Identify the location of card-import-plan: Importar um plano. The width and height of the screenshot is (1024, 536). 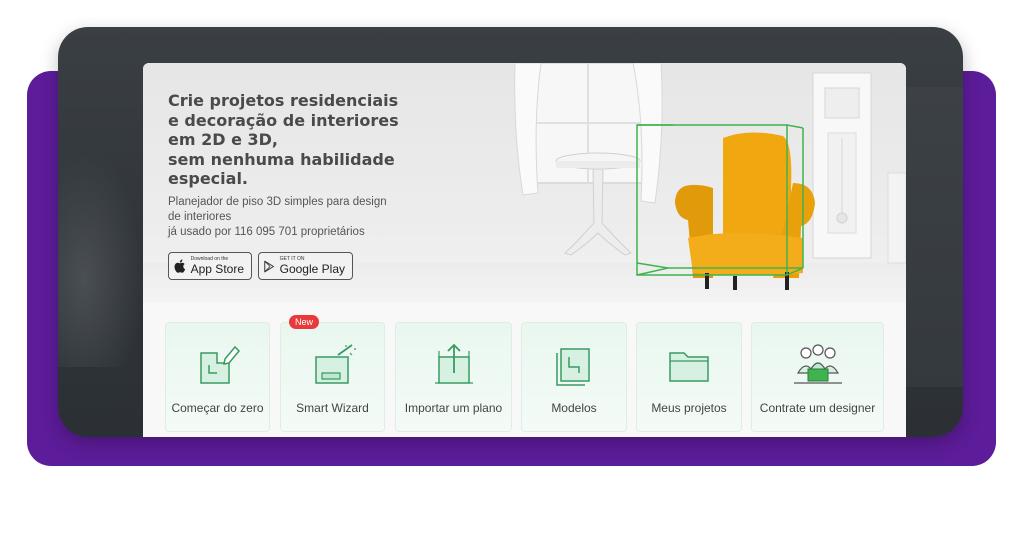
(453, 377).